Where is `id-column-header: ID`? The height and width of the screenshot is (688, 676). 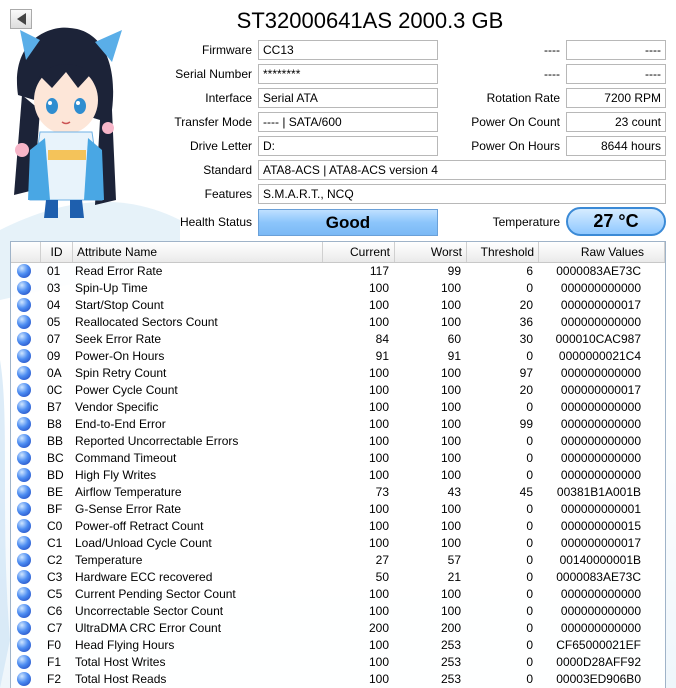 id-column-header: ID is located at coordinates (57, 252).